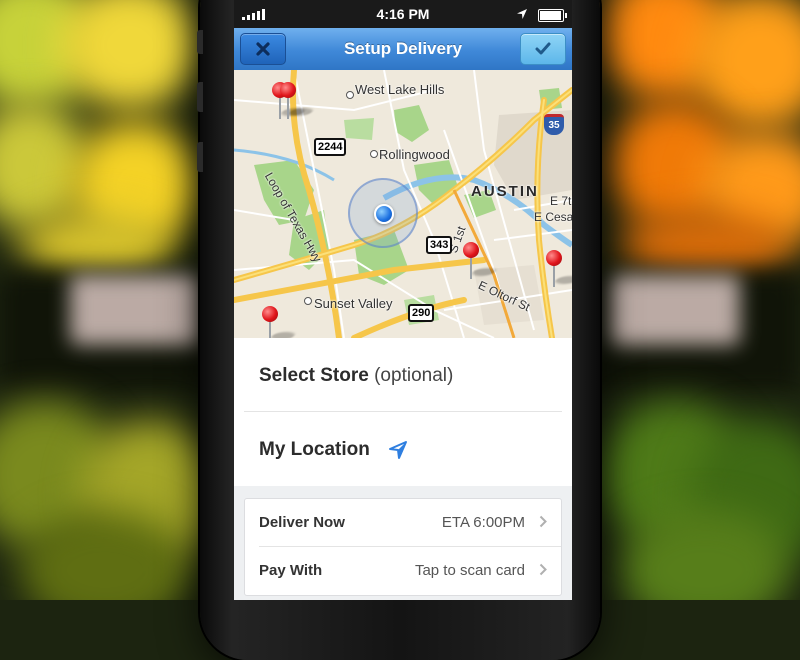 The width and height of the screenshot is (800, 660). I want to click on status-bar: 4:16 PM, so click(403, 14).